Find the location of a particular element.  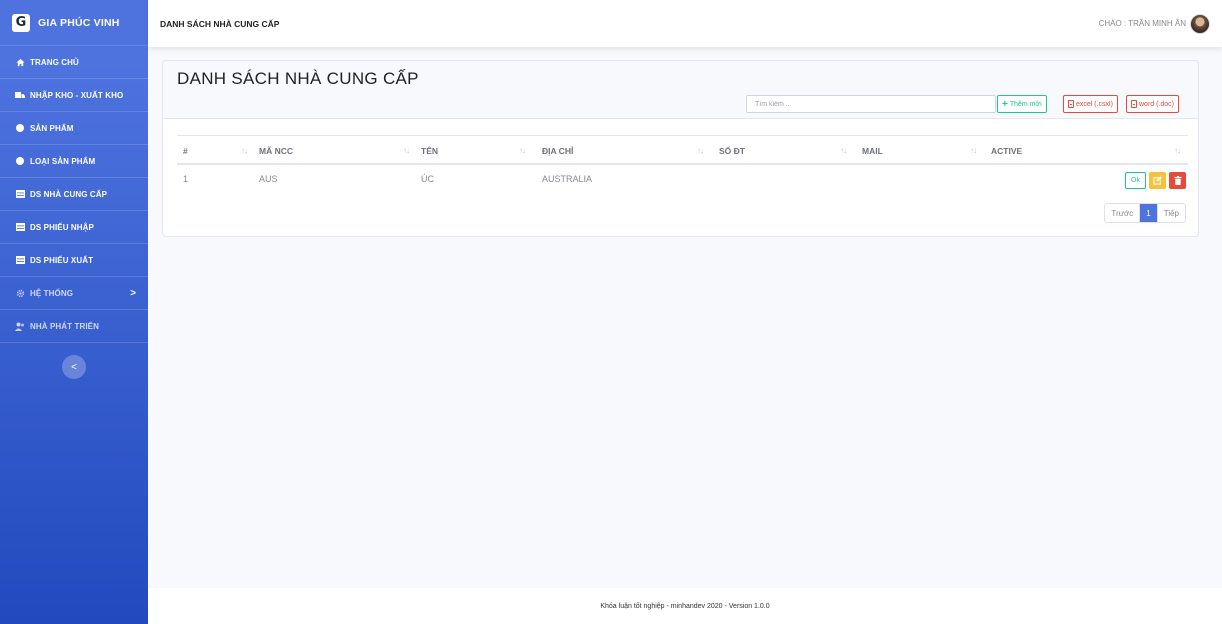

chevron-right-icon: > is located at coordinates (133, 293).